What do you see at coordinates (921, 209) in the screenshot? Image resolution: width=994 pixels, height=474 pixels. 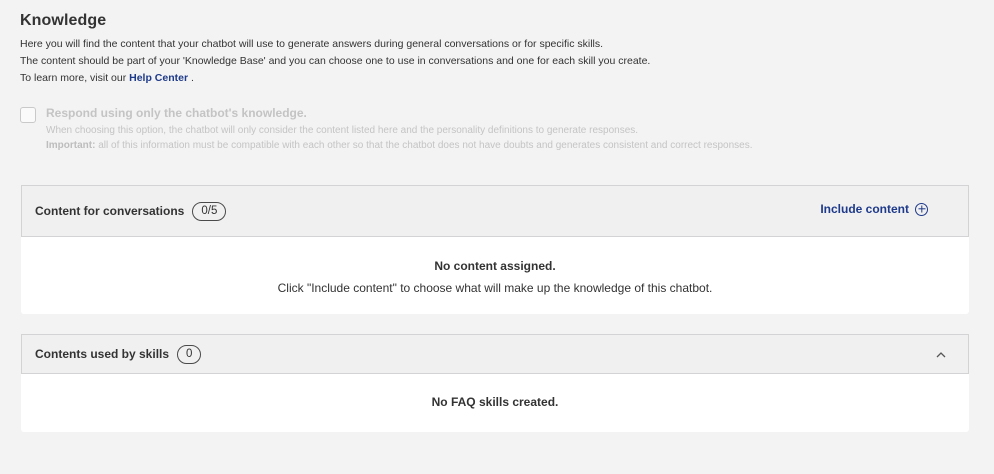 I see `plus-circle-icon` at bounding box center [921, 209].